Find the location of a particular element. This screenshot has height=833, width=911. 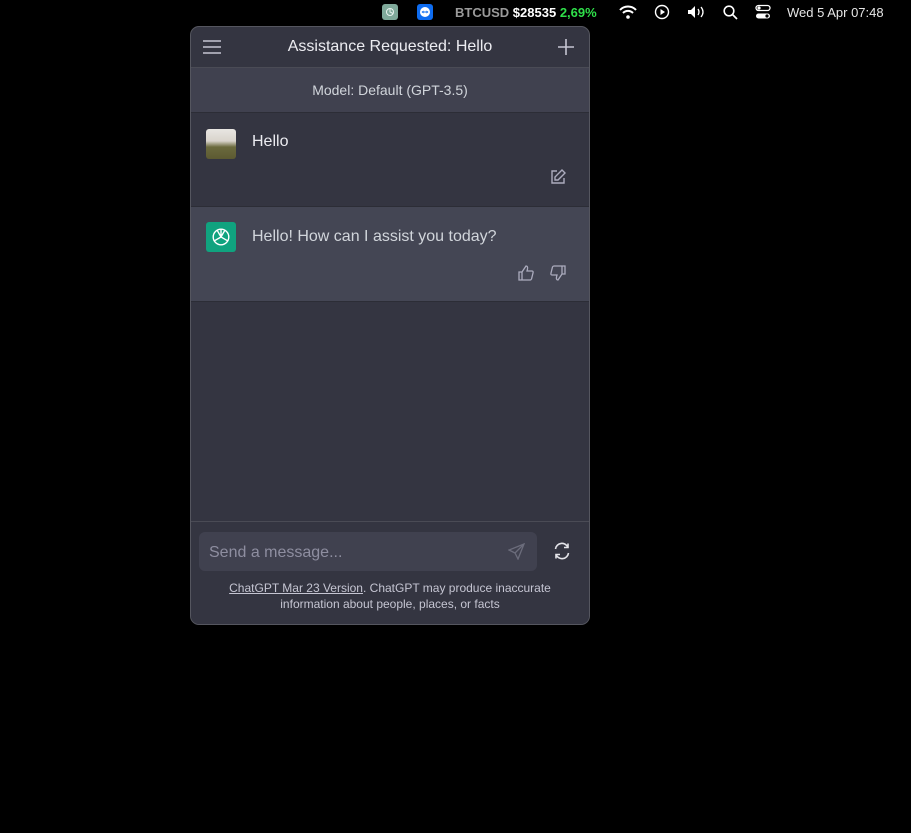

menubar-clock: Wed 5 Apr 07:48 is located at coordinates (835, 12).